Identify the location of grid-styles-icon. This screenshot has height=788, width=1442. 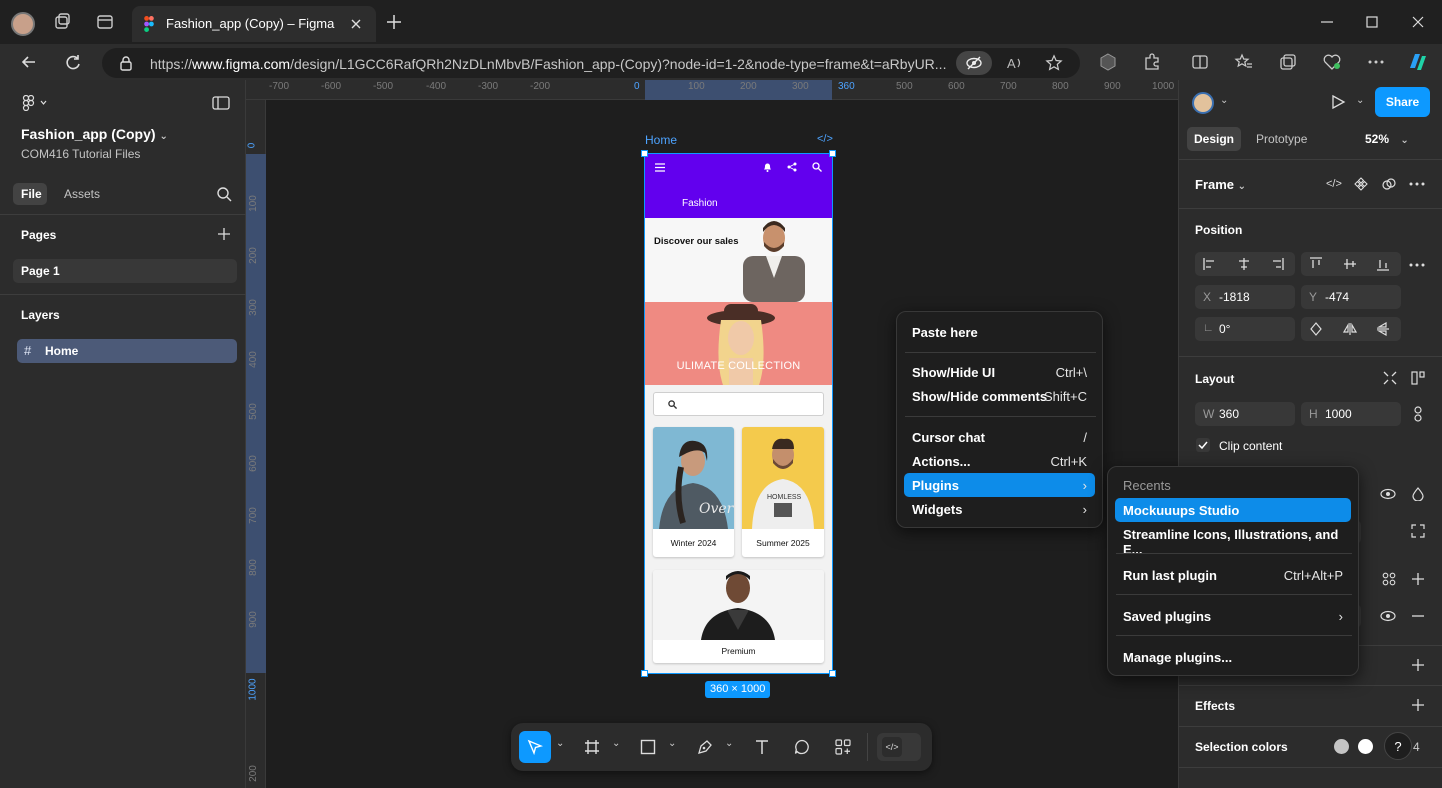
(1389, 579).